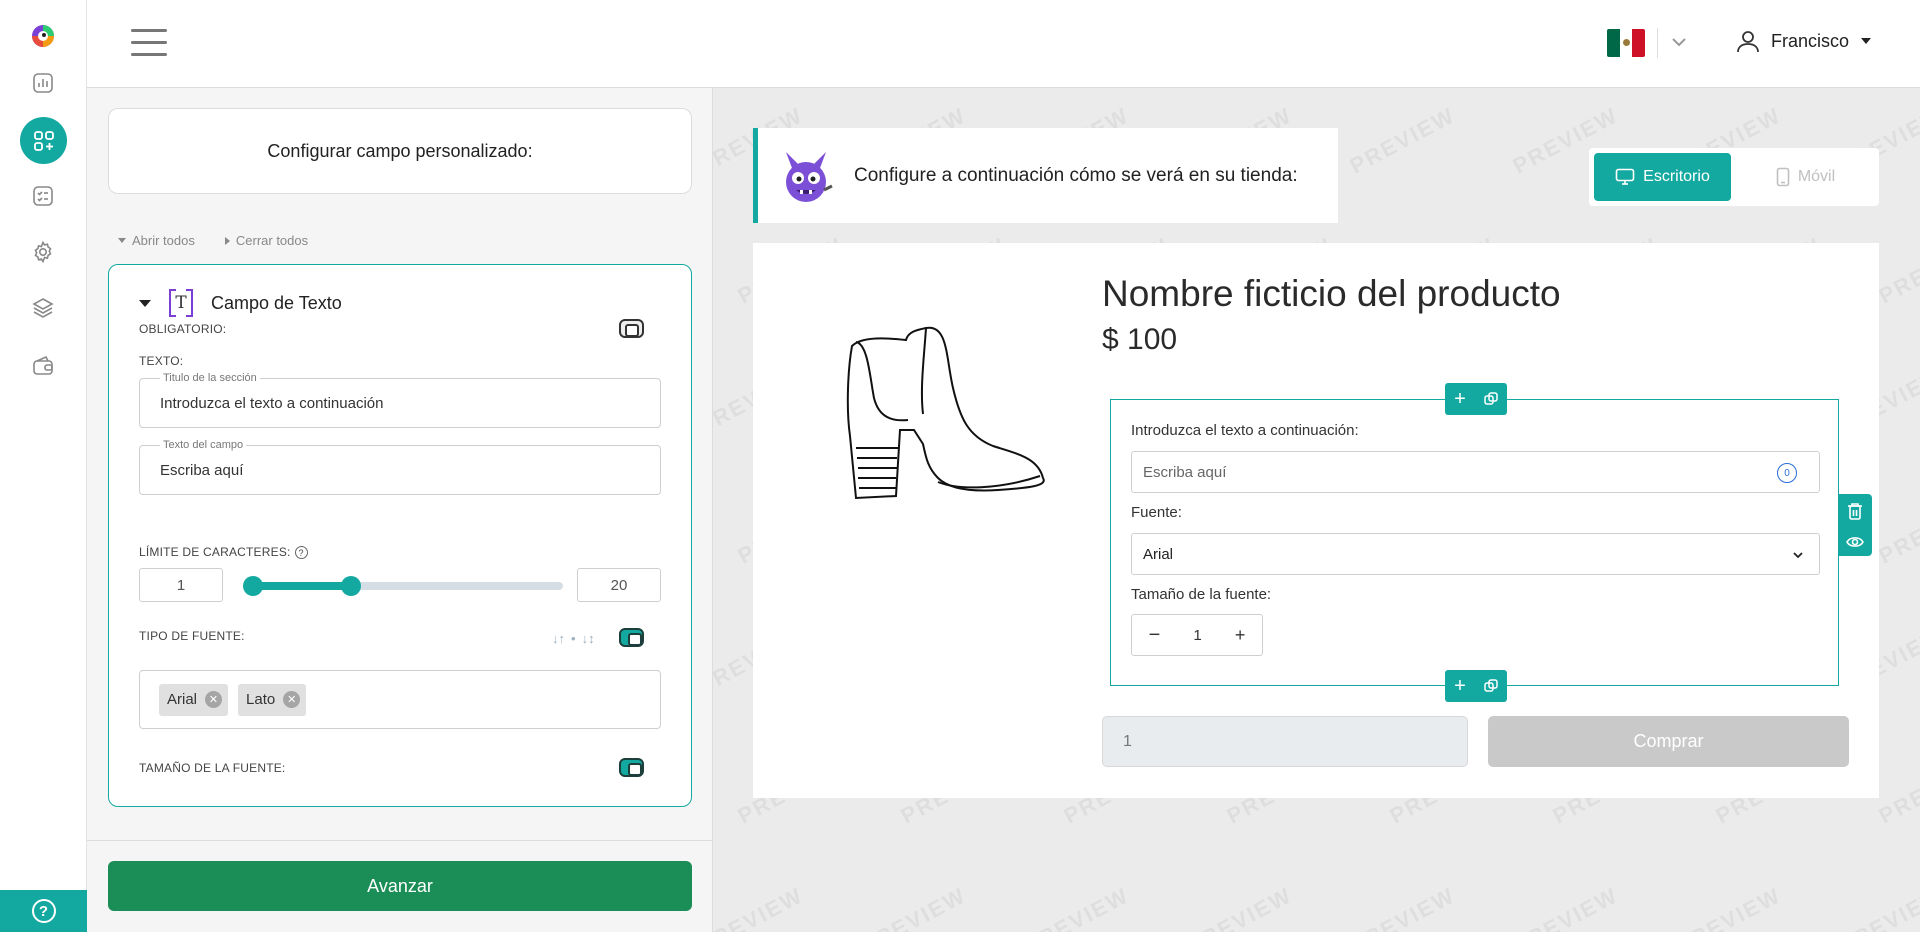  What do you see at coordinates (1734, 177) in the screenshot?
I see `device-switch: Escritorio Móvil` at bounding box center [1734, 177].